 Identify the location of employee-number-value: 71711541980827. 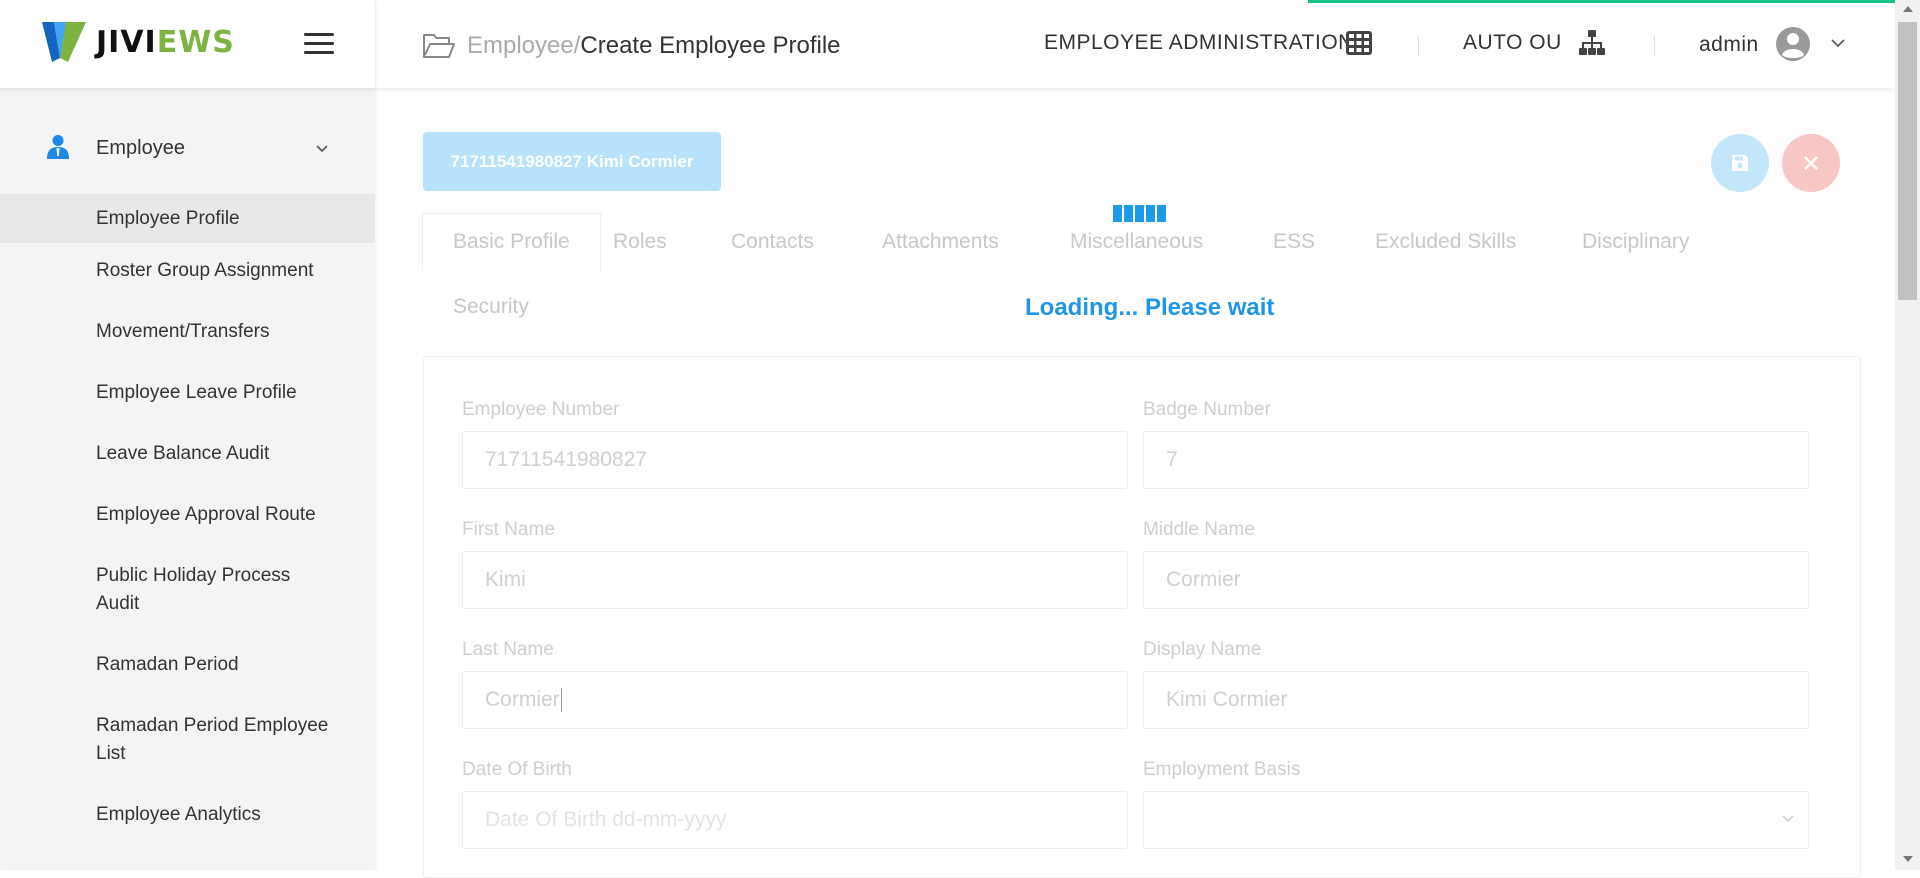
(566, 459).